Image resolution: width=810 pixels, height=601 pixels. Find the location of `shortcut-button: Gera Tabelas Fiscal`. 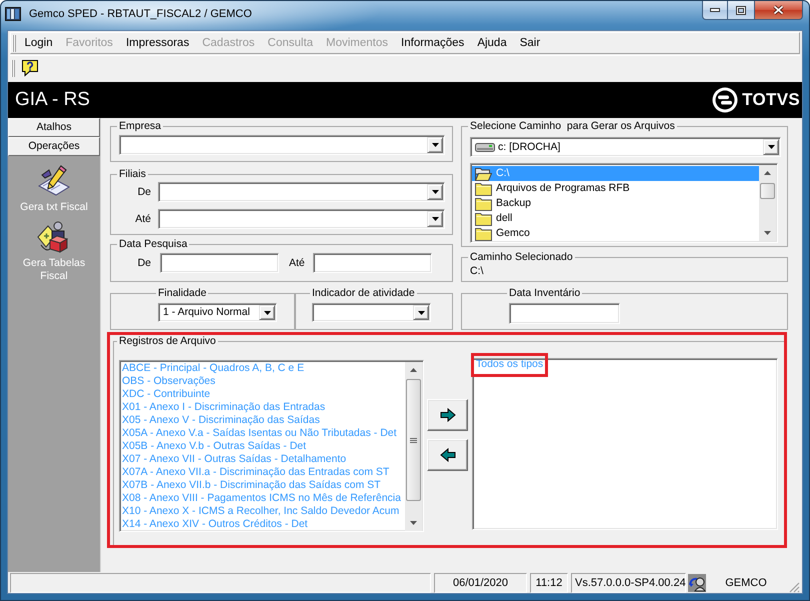

shortcut-button: Gera Tabelas Fiscal is located at coordinates (54, 252).